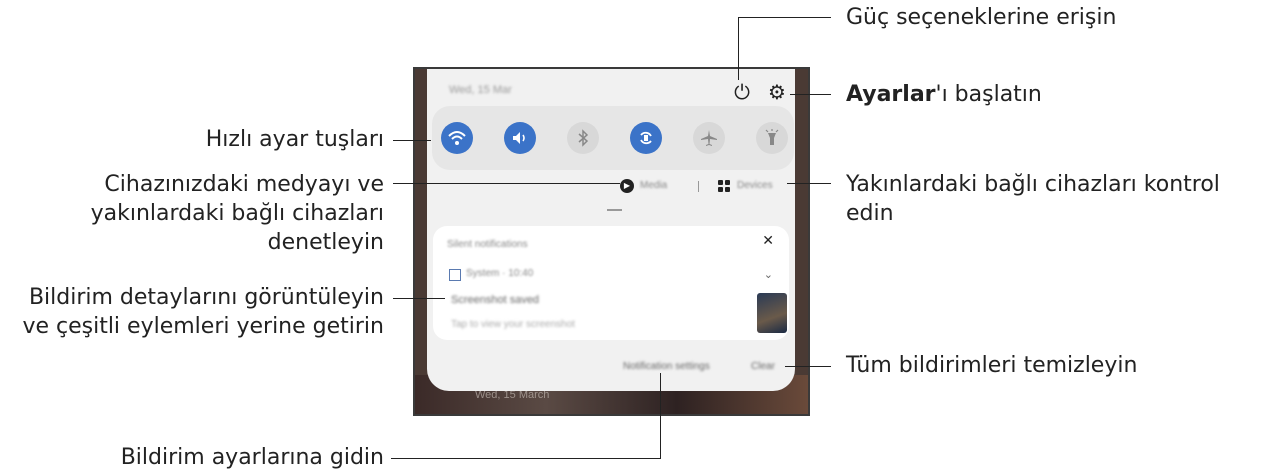 The height and width of the screenshot is (475, 1261). I want to click on media-devices-row: ▶ Media Devices, so click(611, 187).